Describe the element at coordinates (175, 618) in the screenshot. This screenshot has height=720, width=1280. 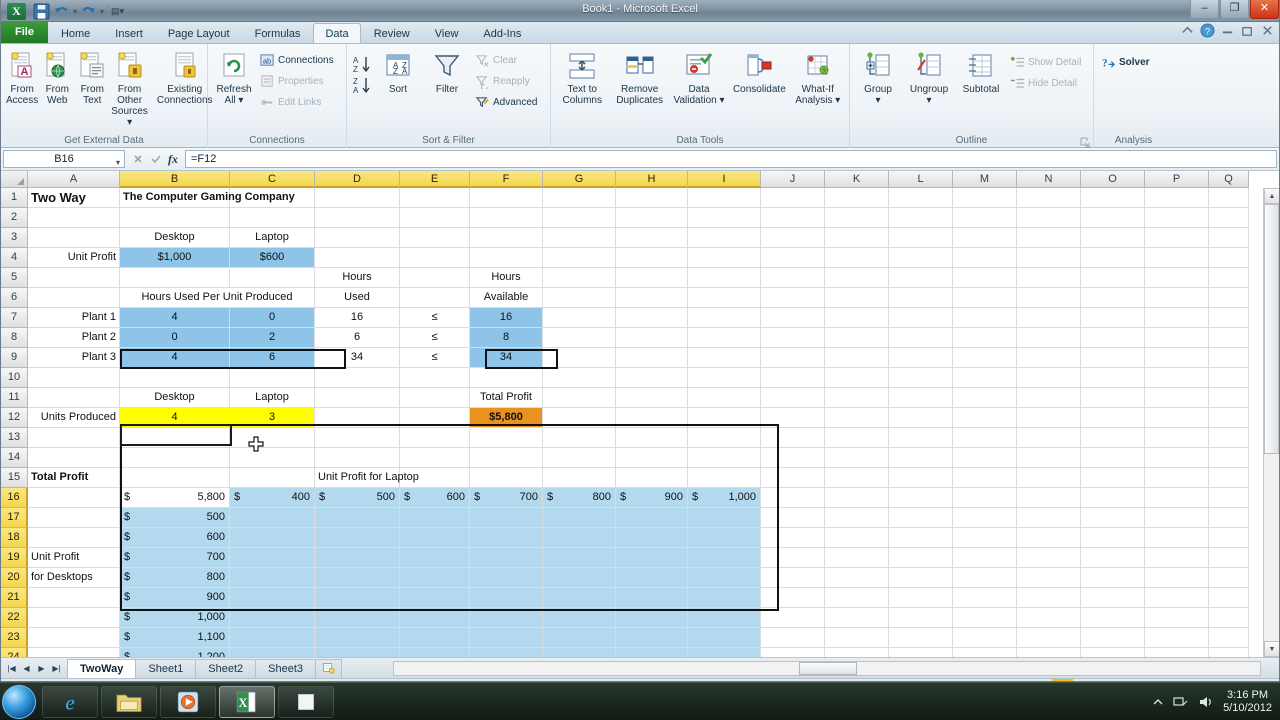
I see `cell-B22: $1,000` at that location.